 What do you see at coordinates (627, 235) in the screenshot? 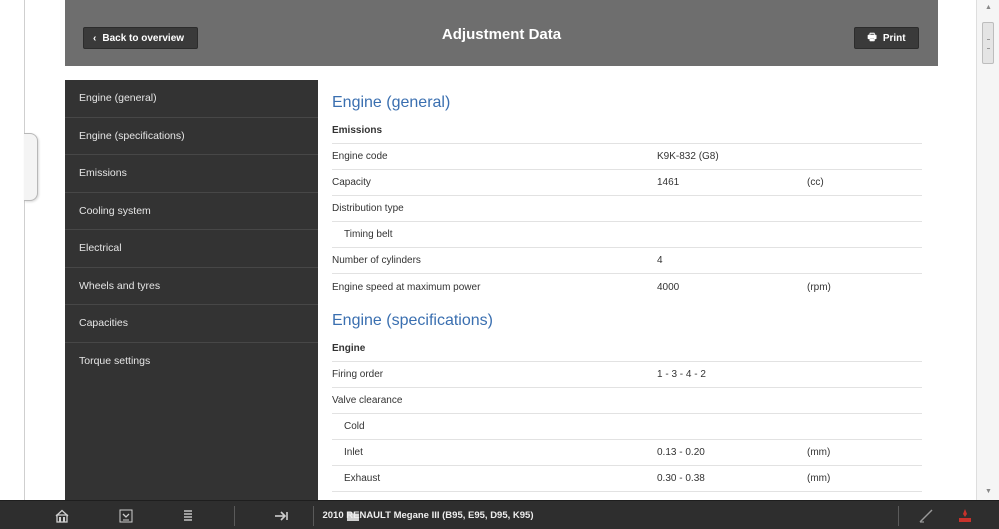
I see `table-row: Timing belt` at bounding box center [627, 235].